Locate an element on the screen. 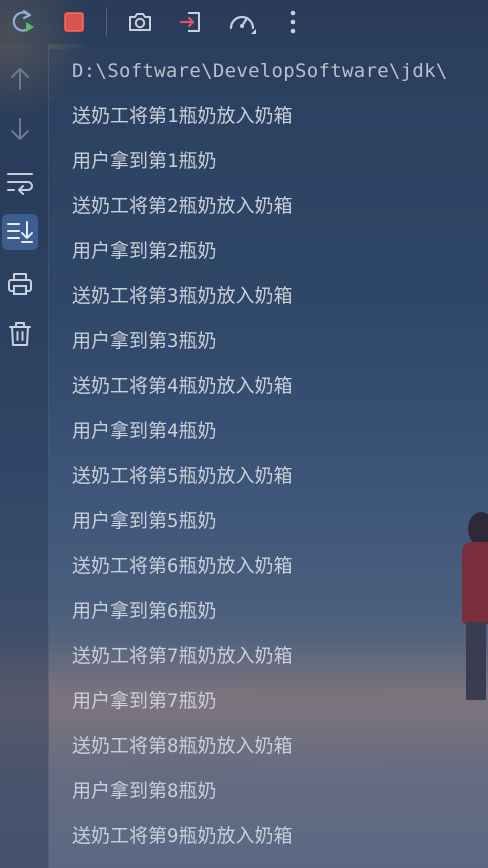 This screenshot has height=868, width=488. more-icon is located at coordinates (293, 22).